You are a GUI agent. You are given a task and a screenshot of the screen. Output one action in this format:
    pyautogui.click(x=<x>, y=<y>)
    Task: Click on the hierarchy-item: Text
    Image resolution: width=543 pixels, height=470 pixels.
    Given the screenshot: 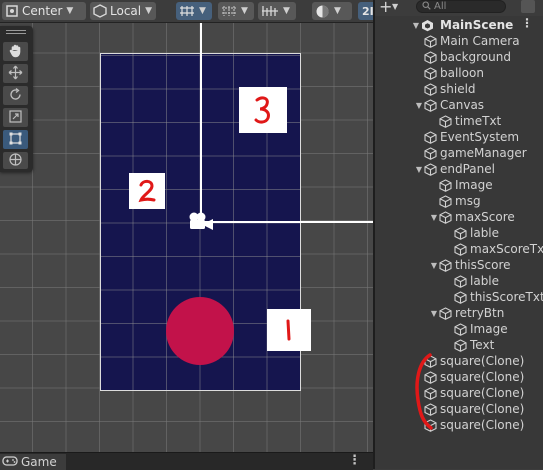 What is the action you would take?
    pyautogui.click(x=474, y=345)
    